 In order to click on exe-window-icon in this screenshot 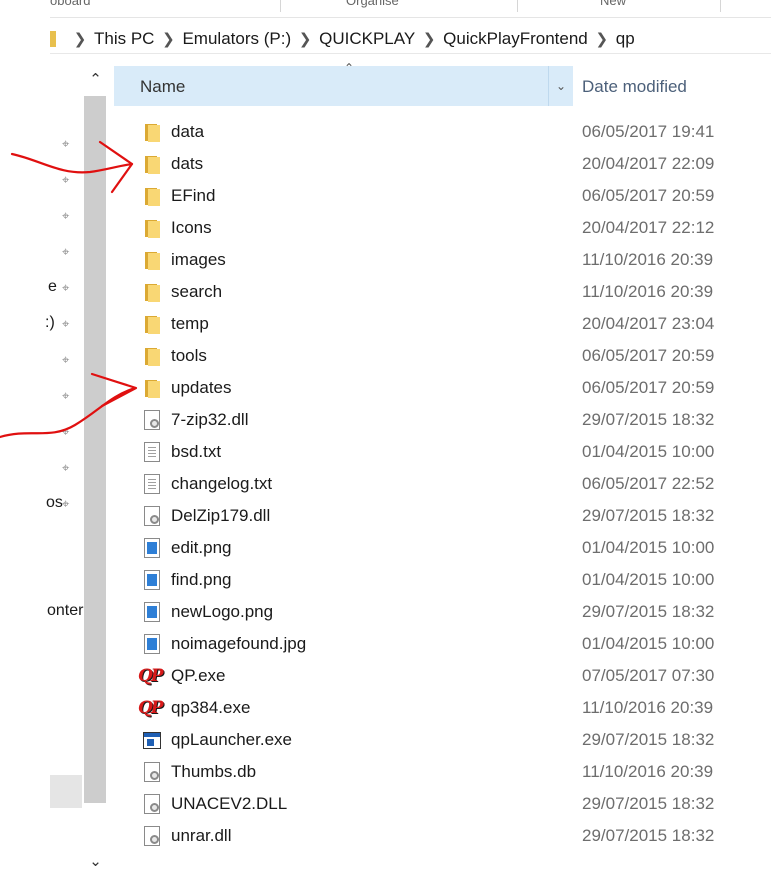, I will do `click(152, 740)`.